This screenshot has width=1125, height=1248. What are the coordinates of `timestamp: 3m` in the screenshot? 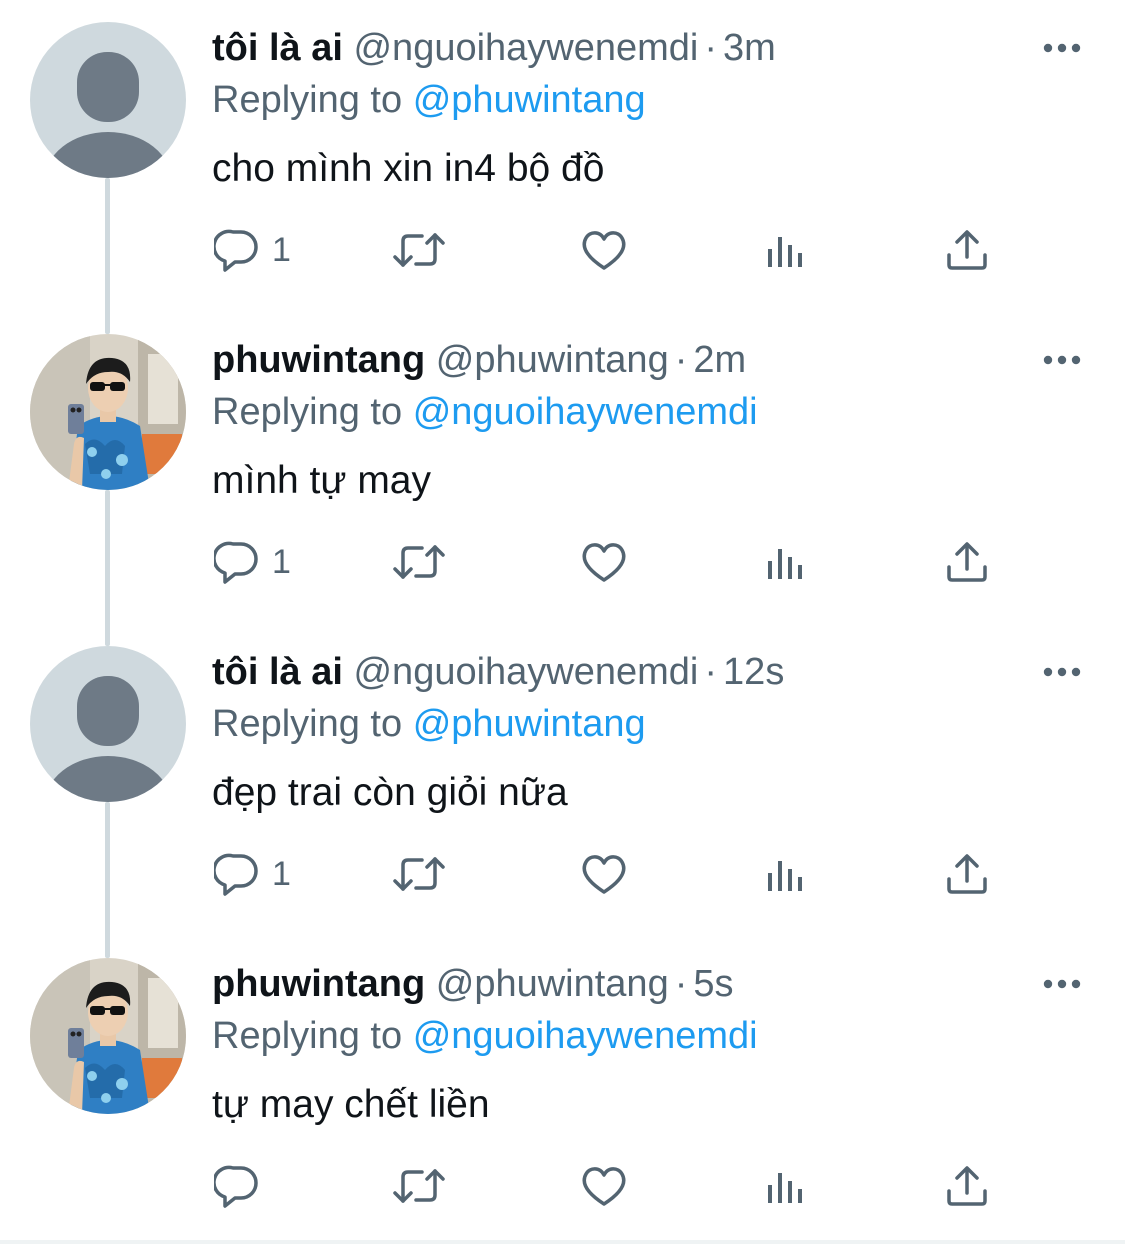 It's located at (749, 48).